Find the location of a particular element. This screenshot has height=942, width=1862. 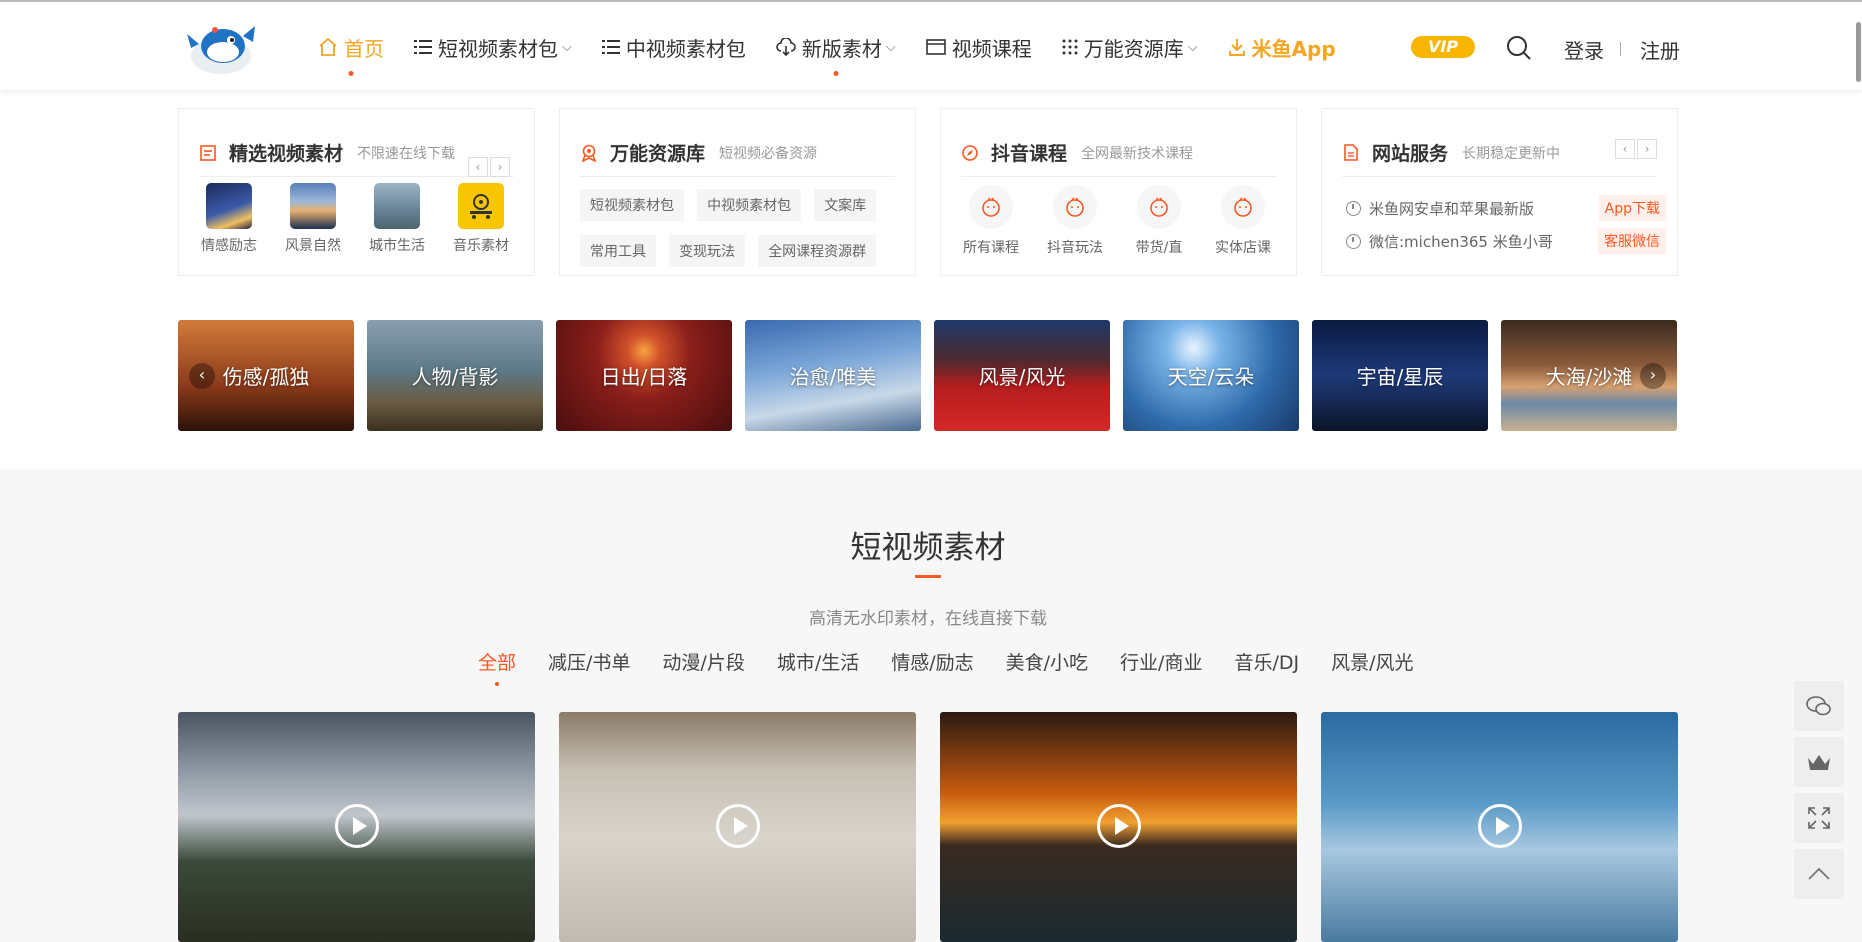

nav-new-materials: 新版素材 ⌵ is located at coordinates (836, 47).